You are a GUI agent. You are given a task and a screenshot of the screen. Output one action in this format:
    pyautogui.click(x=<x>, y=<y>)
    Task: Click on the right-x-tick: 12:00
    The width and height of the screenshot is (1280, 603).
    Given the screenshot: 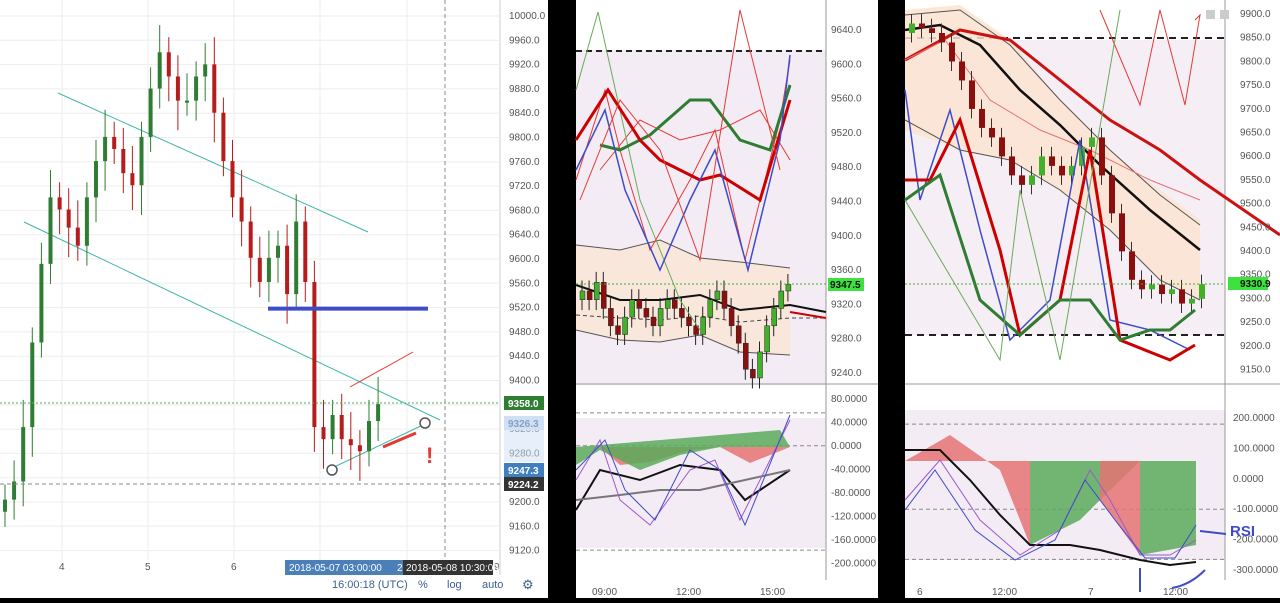 What is the action you would take?
    pyautogui.click(x=1175, y=592)
    